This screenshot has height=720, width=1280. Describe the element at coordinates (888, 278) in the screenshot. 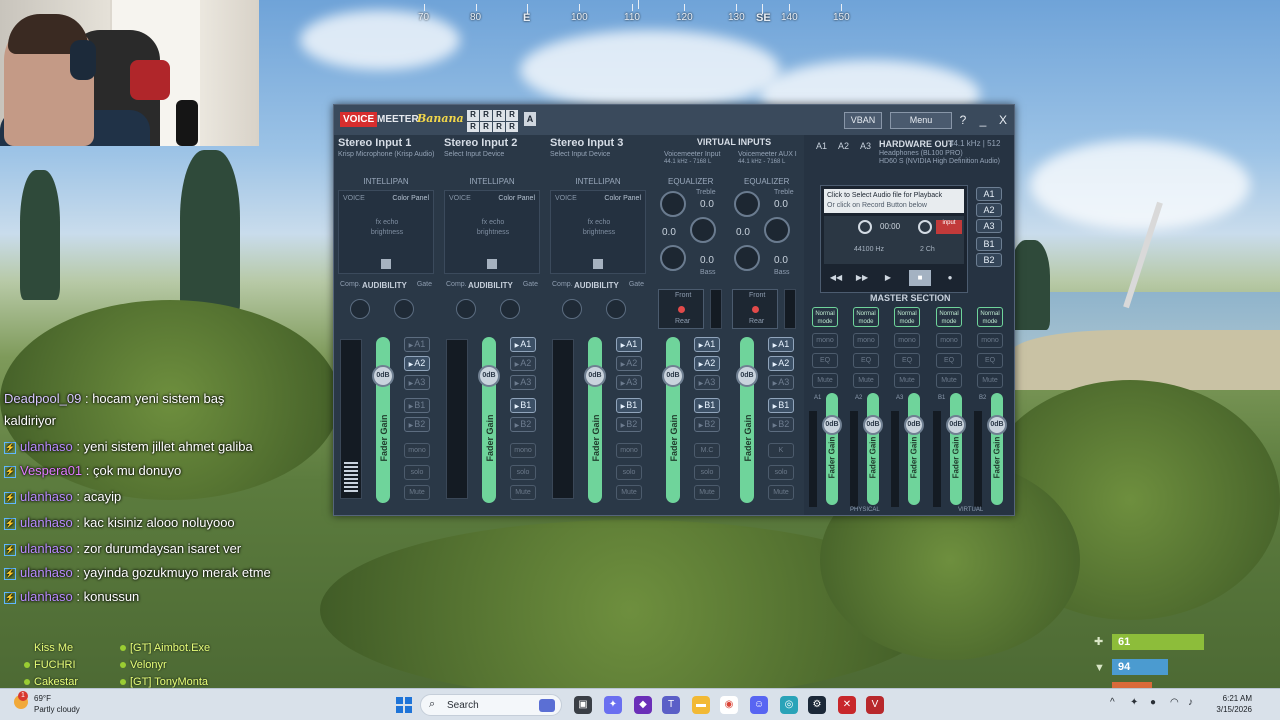

I see `play-icon: ▶` at that location.